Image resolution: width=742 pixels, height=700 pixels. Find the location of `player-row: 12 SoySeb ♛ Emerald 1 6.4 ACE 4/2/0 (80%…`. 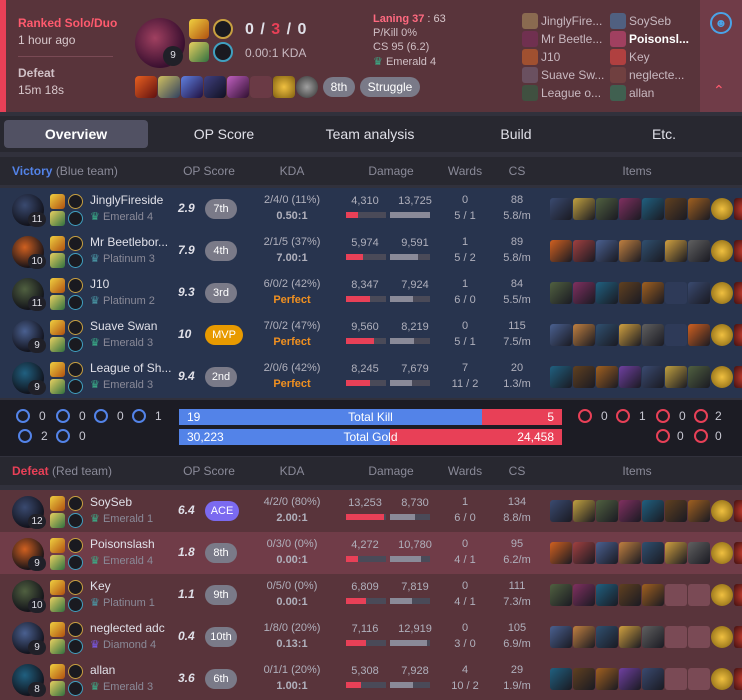

player-row: 12 SoySeb ♛ Emerald 1 6.4 ACE 4/2/0 (80%… is located at coordinates (371, 511).